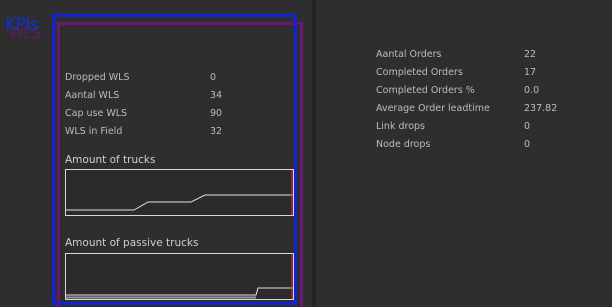  Describe the element at coordinates (94, 131) in the screenshot. I see `stat-label: WLS in Field` at that location.